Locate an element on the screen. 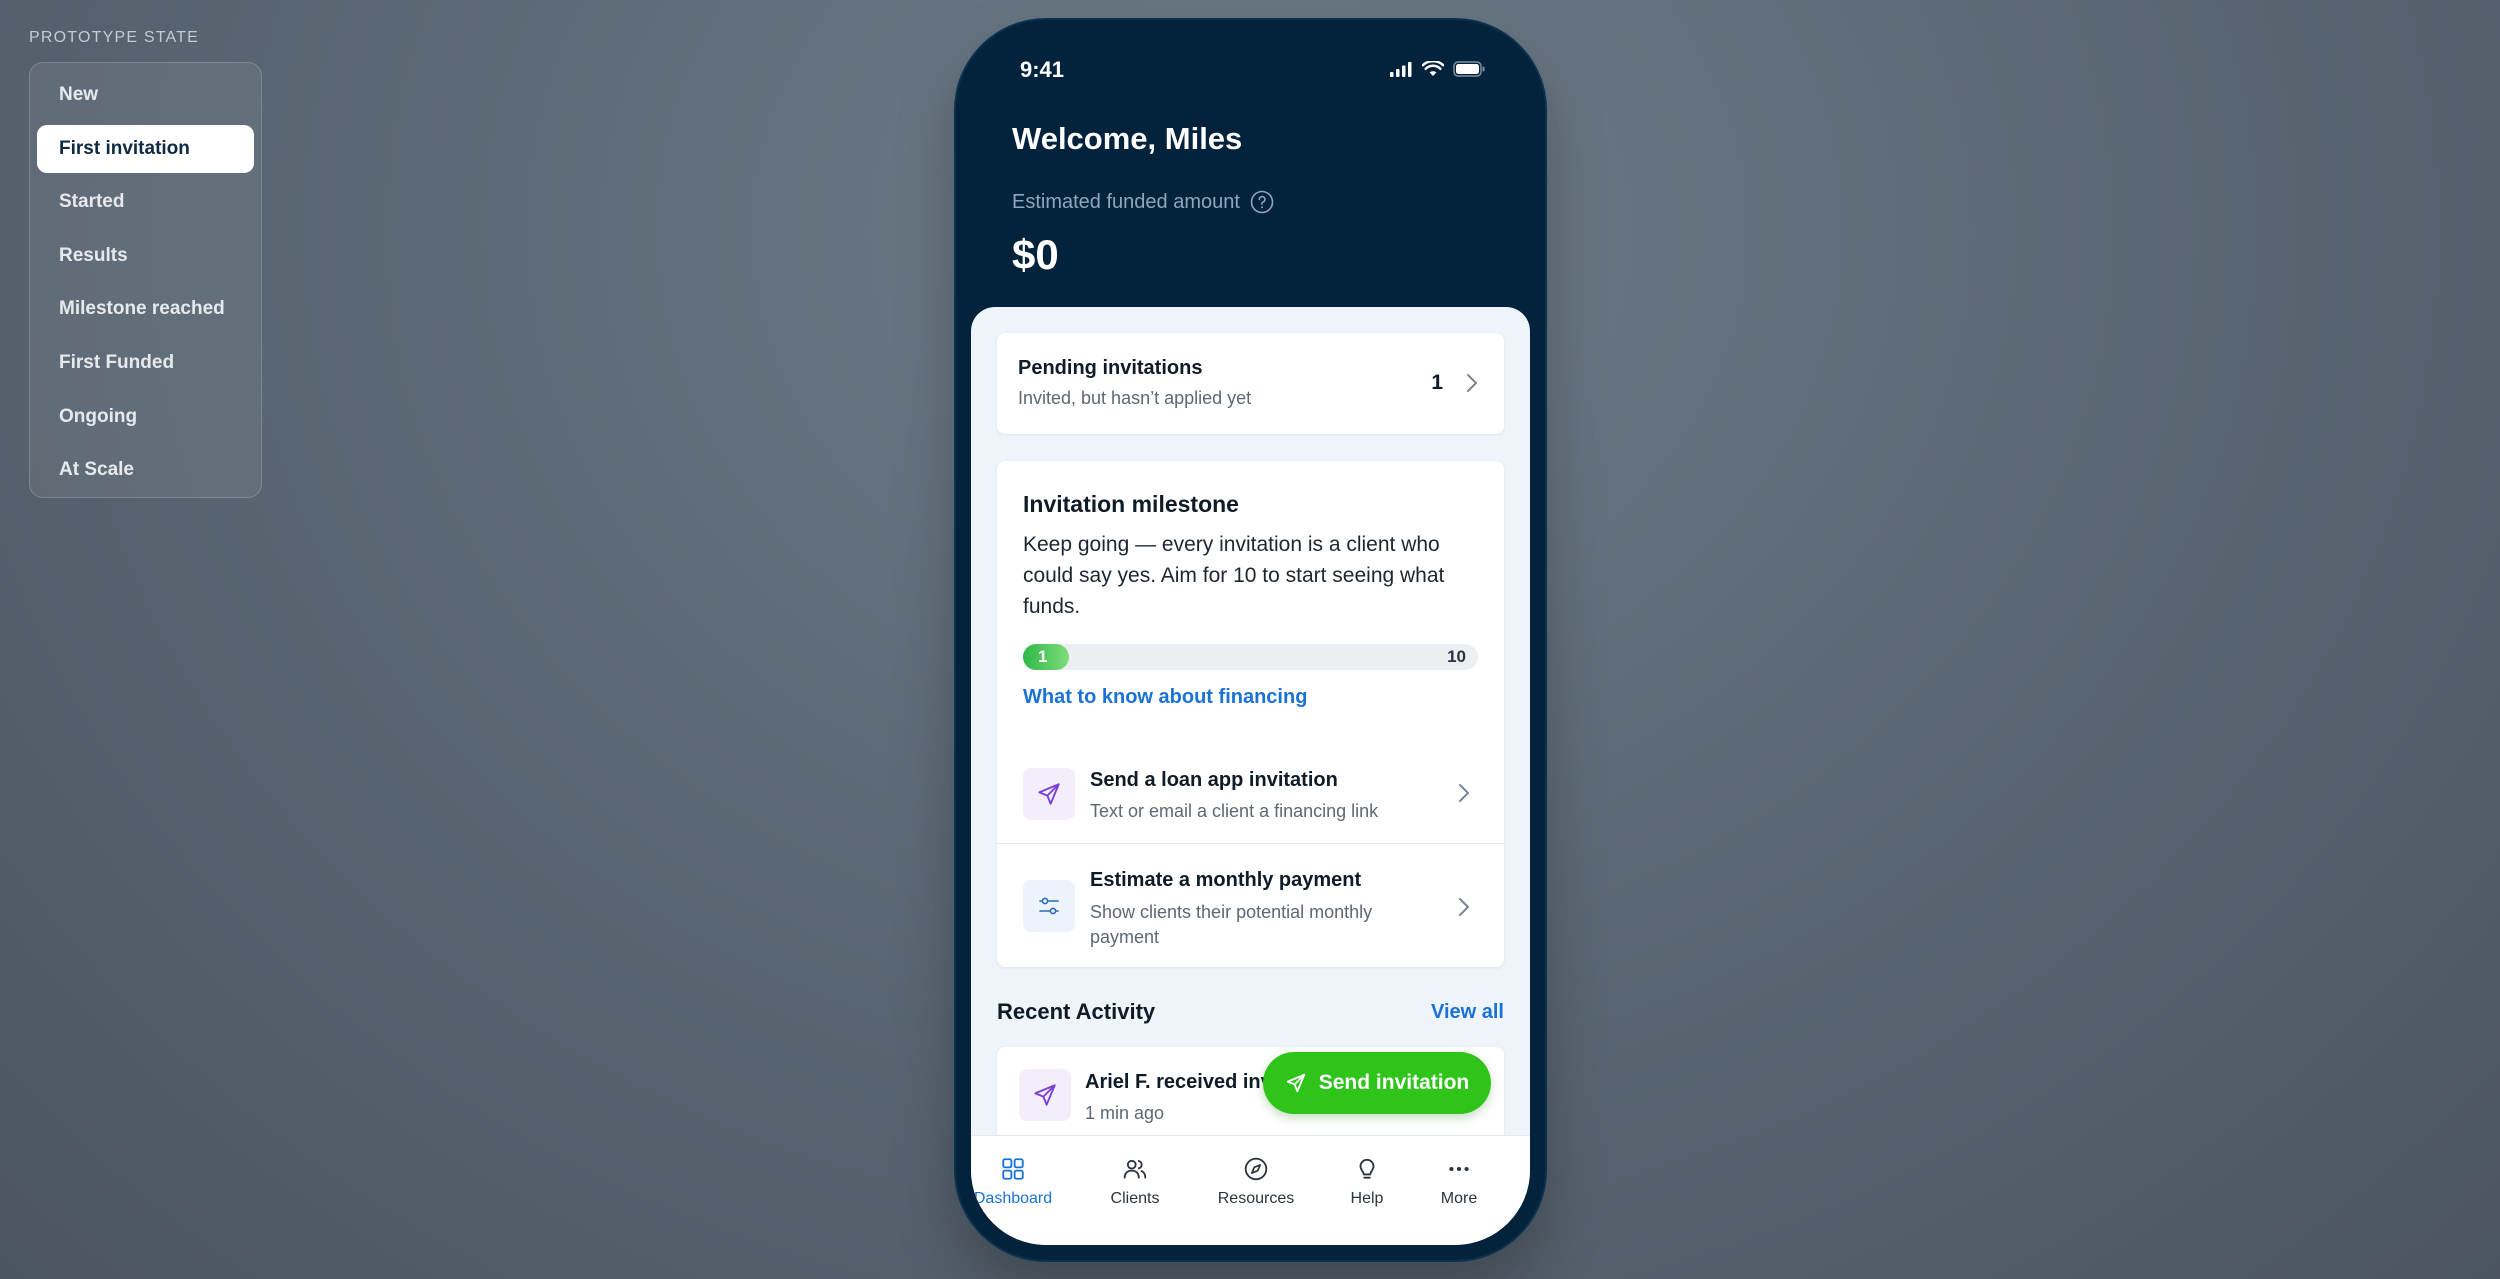 The height and width of the screenshot is (1279, 2500). status-icons is located at coordinates (1437, 69).